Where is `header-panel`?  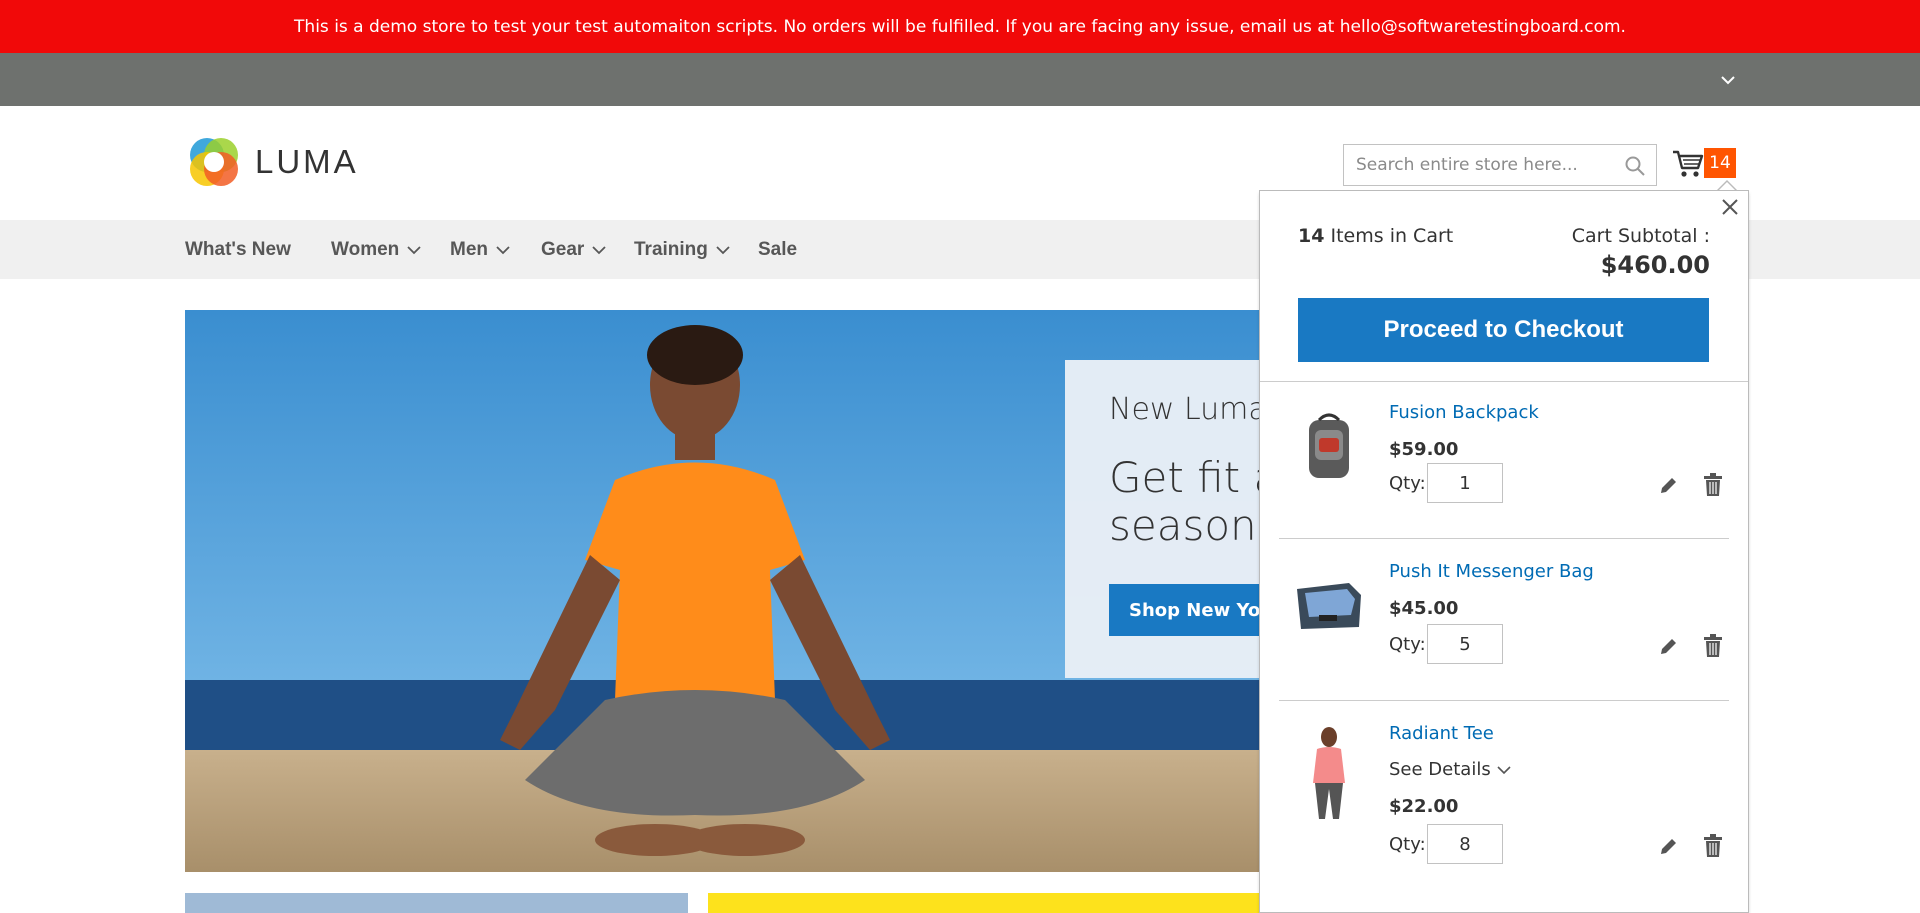 header-panel is located at coordinates (960, 79).